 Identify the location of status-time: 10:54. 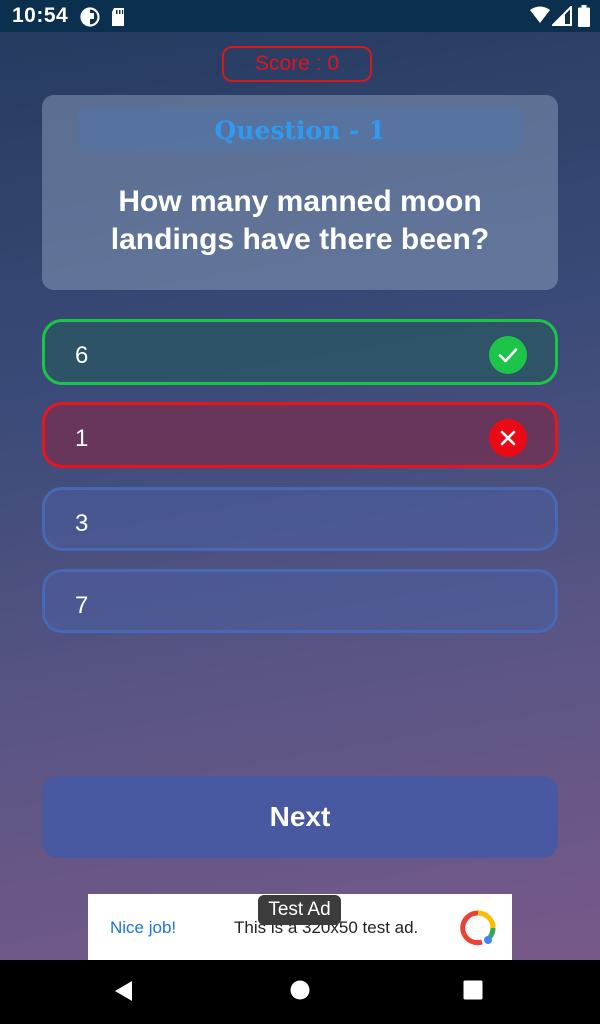
(40, 15).